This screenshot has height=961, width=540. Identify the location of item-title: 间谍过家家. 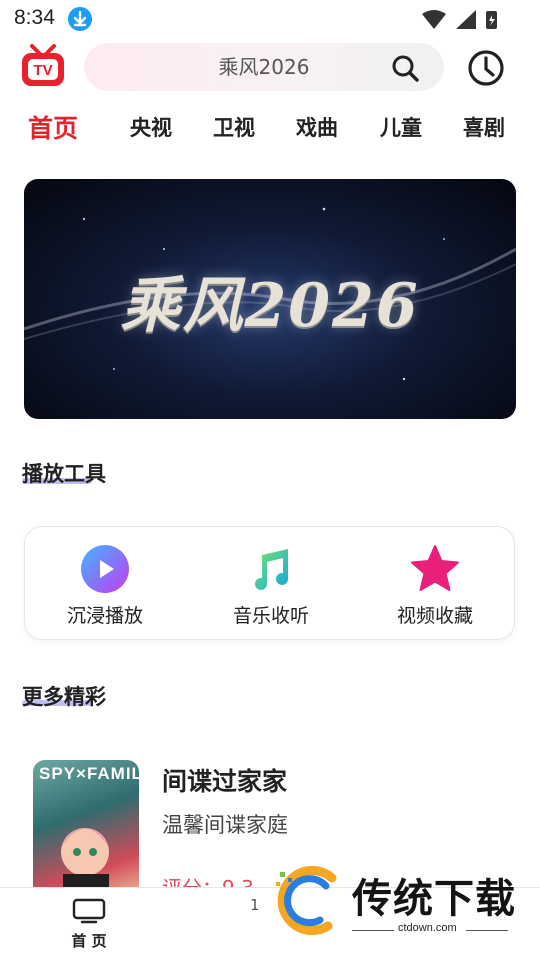
(224, 780).